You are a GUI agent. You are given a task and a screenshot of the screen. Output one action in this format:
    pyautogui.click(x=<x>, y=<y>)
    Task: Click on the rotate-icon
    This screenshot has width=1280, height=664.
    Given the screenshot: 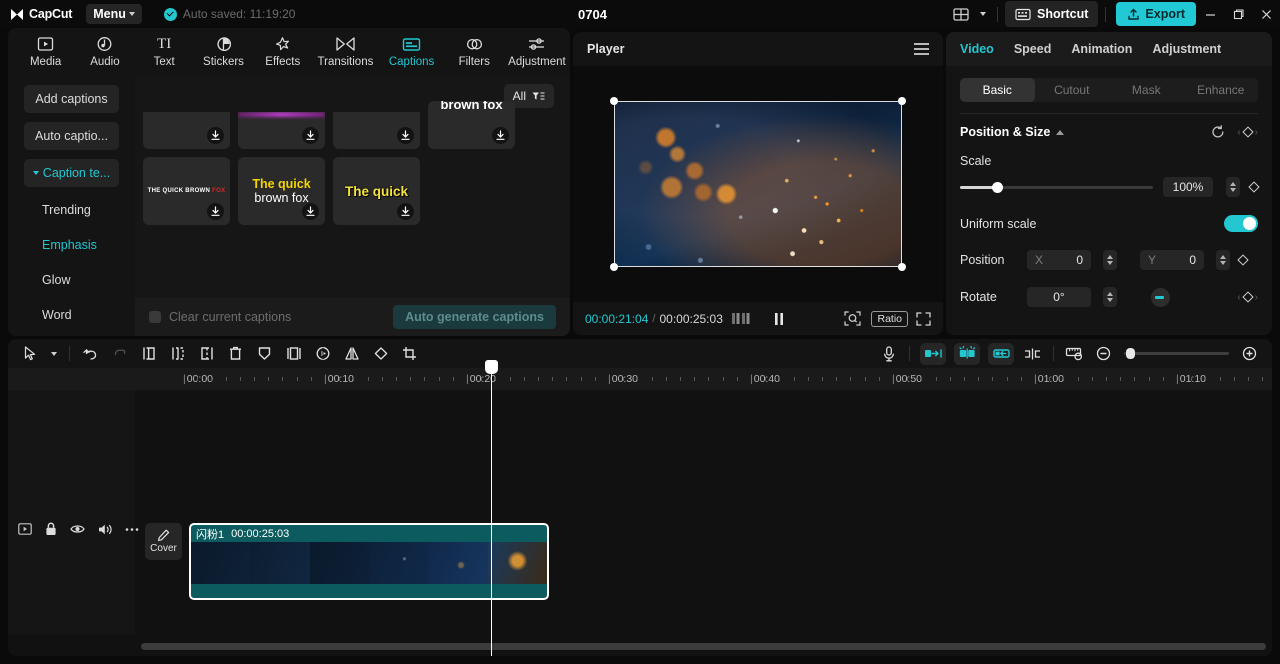 What is the action you would take?
    pyautogui.click(x=380, y=354)
    